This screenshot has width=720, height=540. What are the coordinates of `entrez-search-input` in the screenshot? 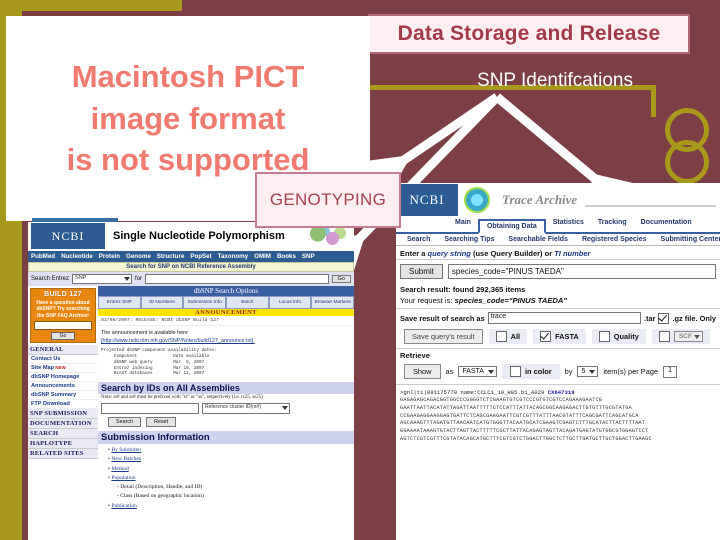 It's located at (237, 279).